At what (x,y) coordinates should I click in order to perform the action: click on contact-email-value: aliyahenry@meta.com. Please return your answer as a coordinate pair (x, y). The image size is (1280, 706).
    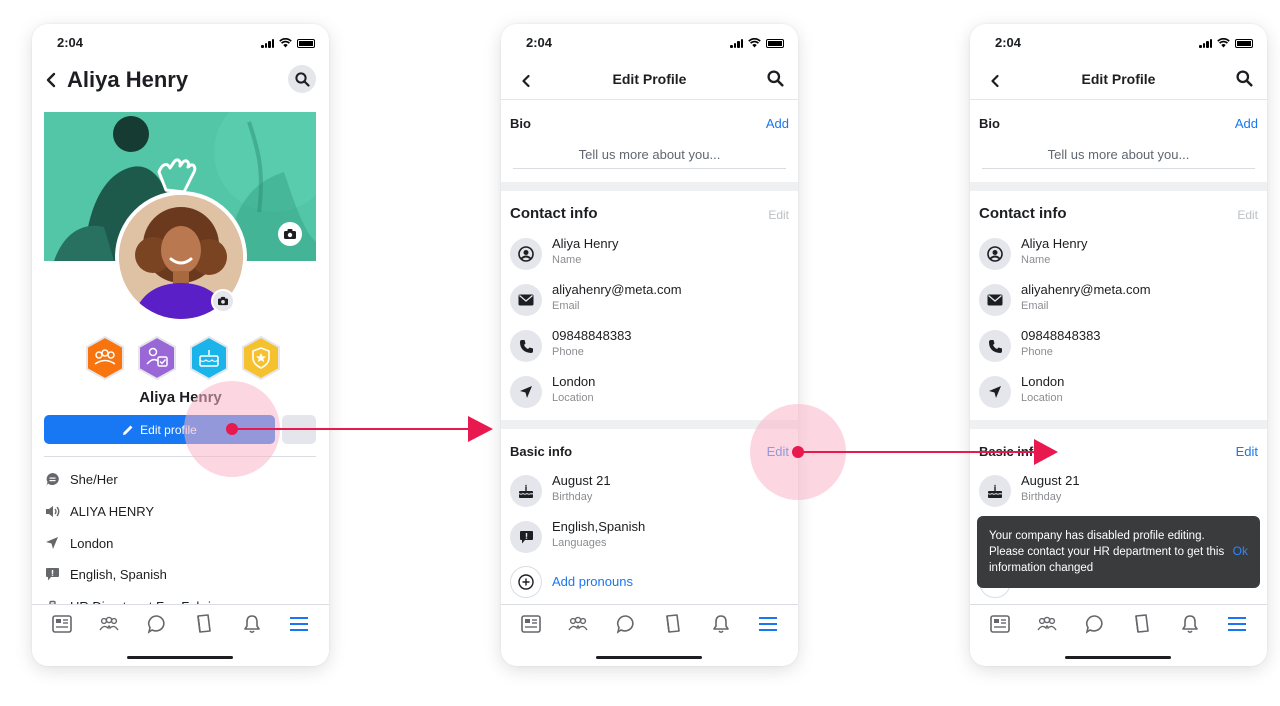
    Looking at the image, I should click on (1086, 289).